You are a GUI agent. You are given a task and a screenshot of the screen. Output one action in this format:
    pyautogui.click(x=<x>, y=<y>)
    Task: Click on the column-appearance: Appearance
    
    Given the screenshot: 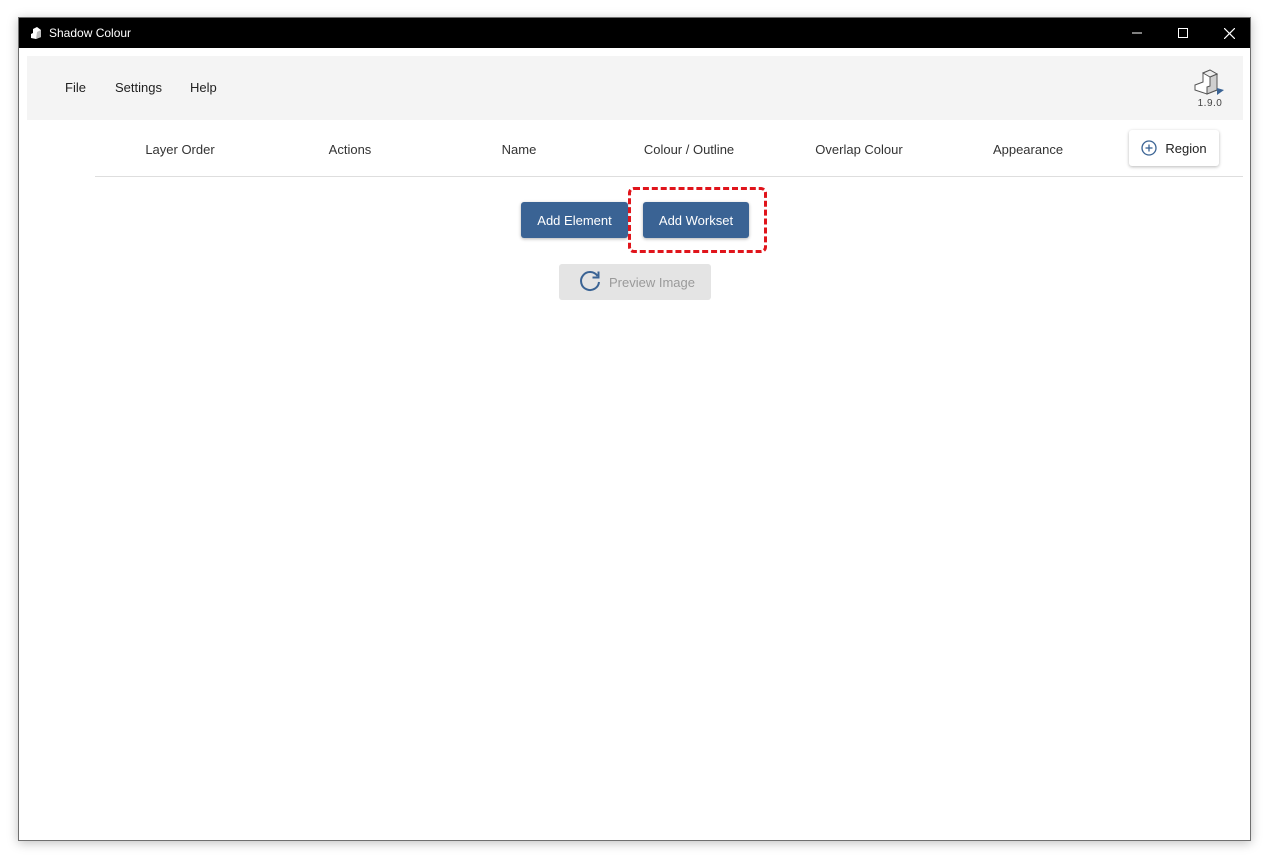 What is the action you would take?
    pyautogui.click(x=1028, y=149)
    